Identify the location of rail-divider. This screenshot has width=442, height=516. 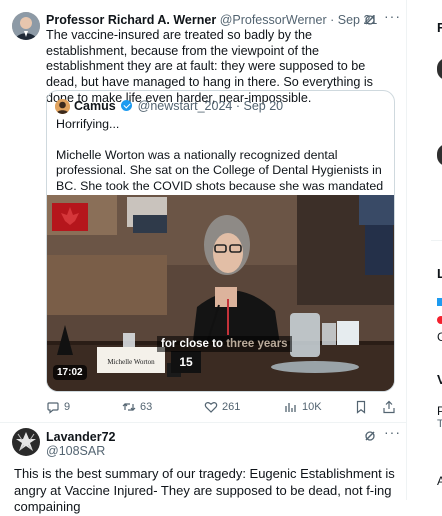
(436, 240).